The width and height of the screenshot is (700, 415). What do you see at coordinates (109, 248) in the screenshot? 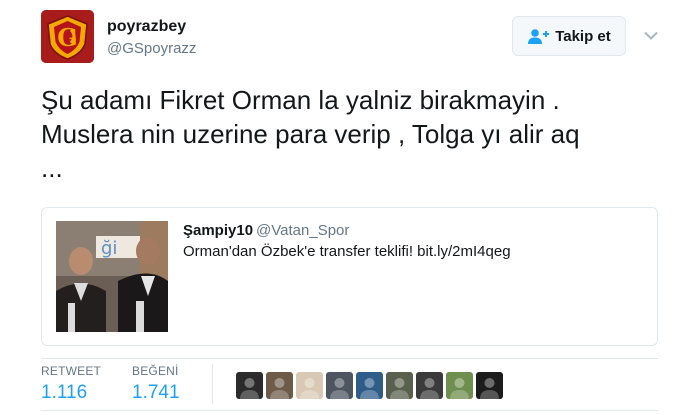
I see `backdrop-text: ği` at bounding box center [109, 248].